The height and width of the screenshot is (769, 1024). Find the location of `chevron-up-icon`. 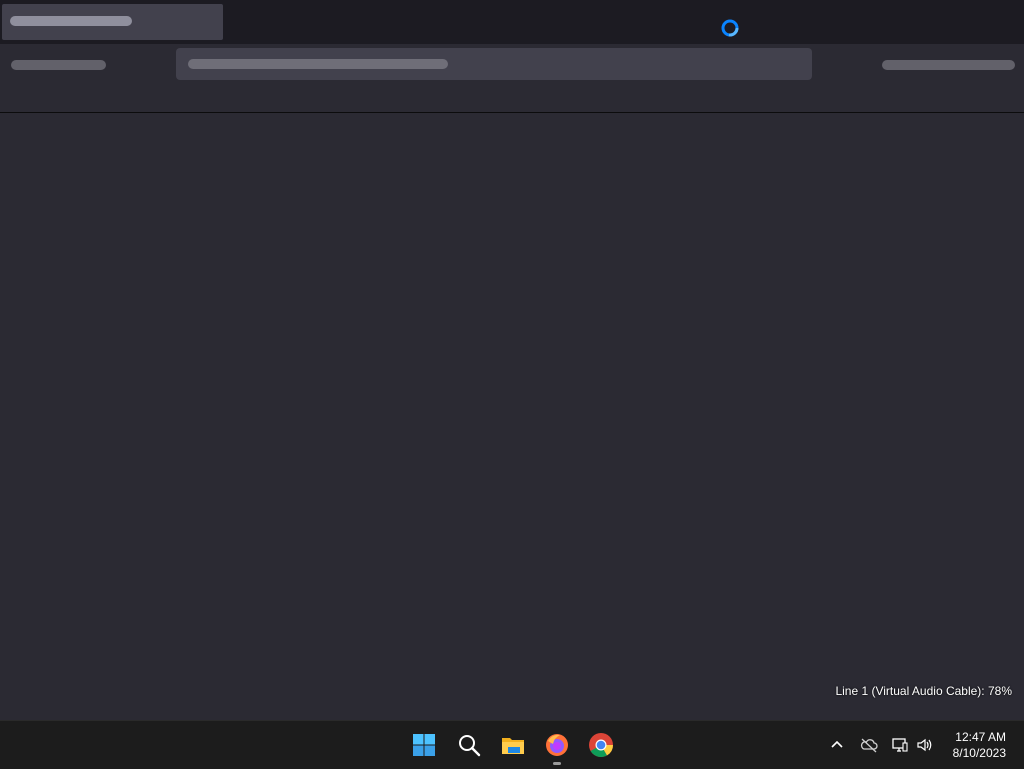

chevron-up-icon is located at coordinates (837, 745).